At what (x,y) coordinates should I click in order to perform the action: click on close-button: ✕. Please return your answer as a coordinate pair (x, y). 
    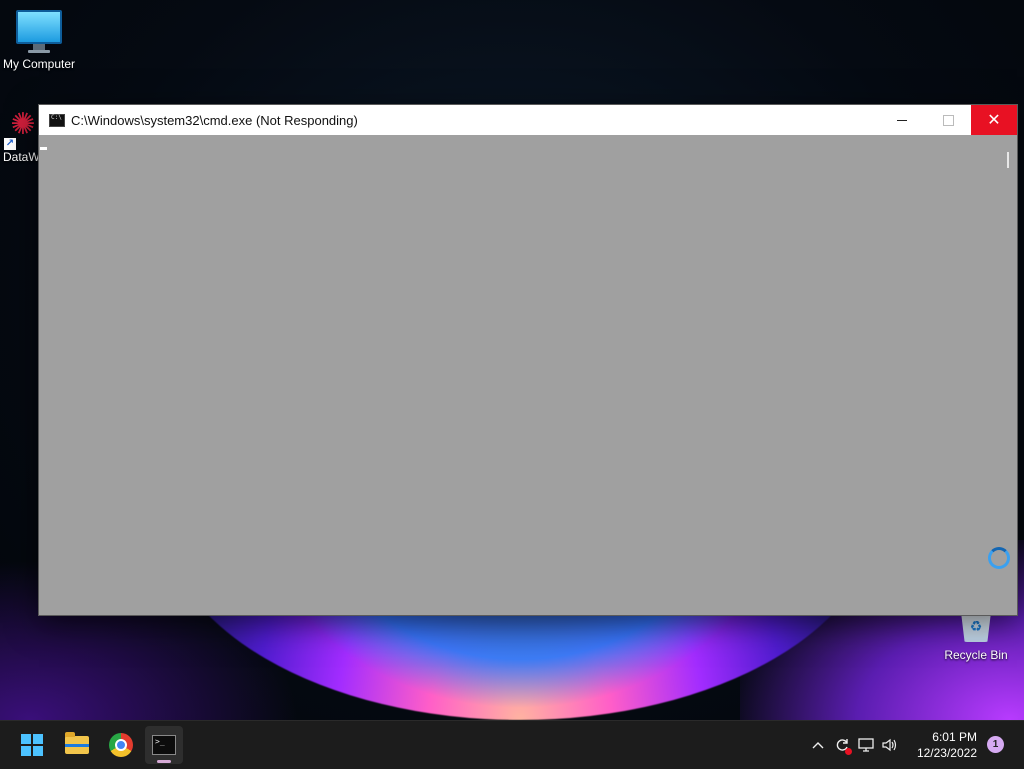
    Looking at the image, I should click on (994, 120).